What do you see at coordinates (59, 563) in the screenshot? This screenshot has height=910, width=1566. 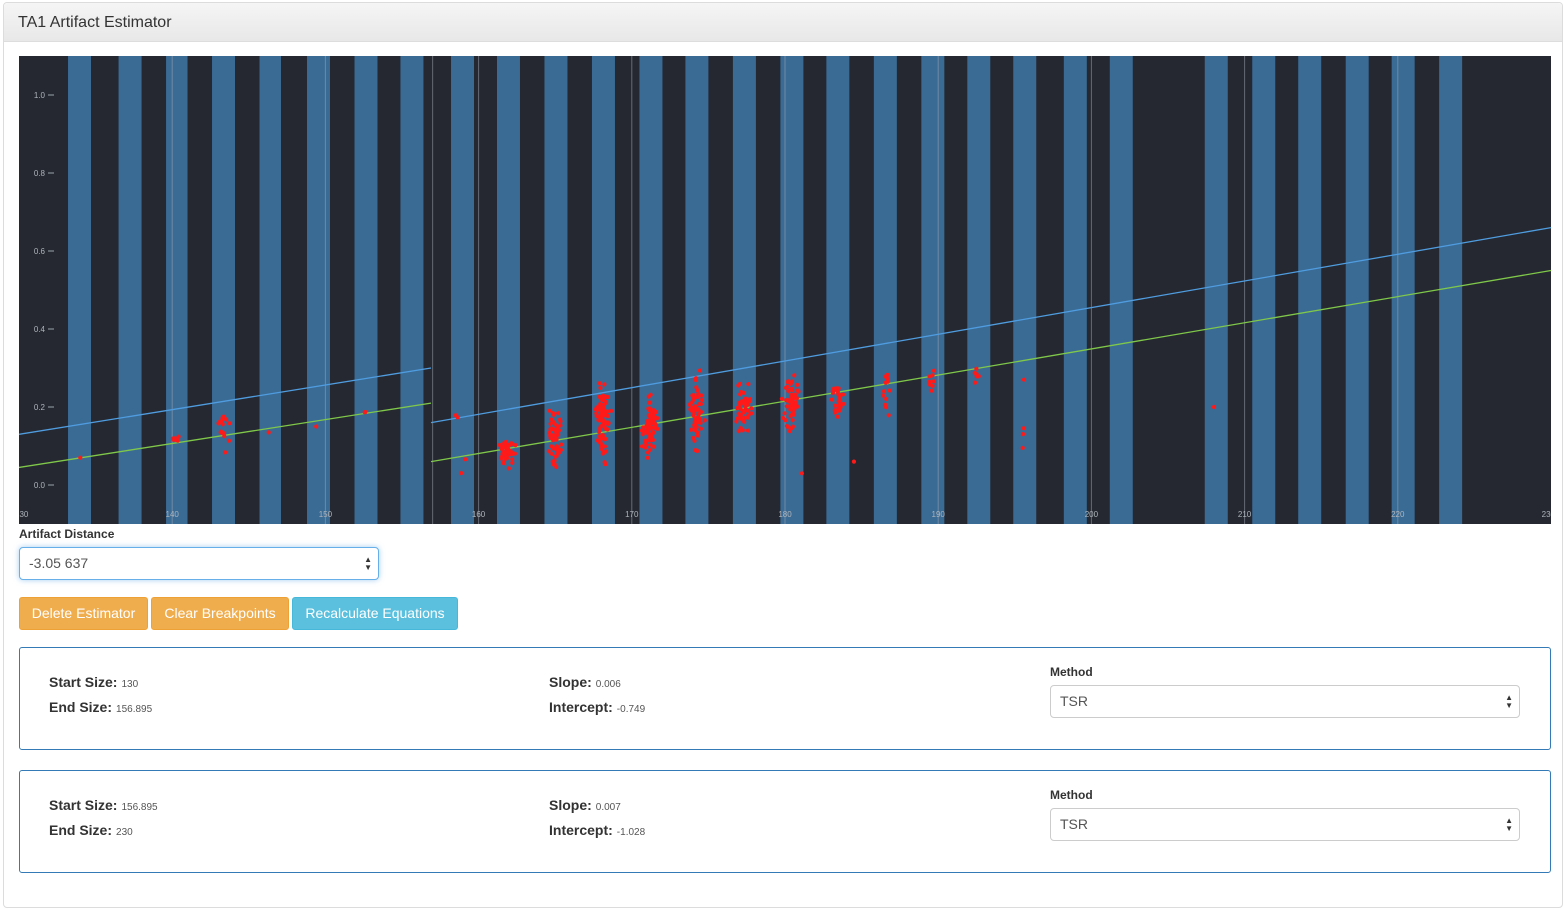 I see `artifact-distance-value: -3.05 637` at bounding box center [59, 563].